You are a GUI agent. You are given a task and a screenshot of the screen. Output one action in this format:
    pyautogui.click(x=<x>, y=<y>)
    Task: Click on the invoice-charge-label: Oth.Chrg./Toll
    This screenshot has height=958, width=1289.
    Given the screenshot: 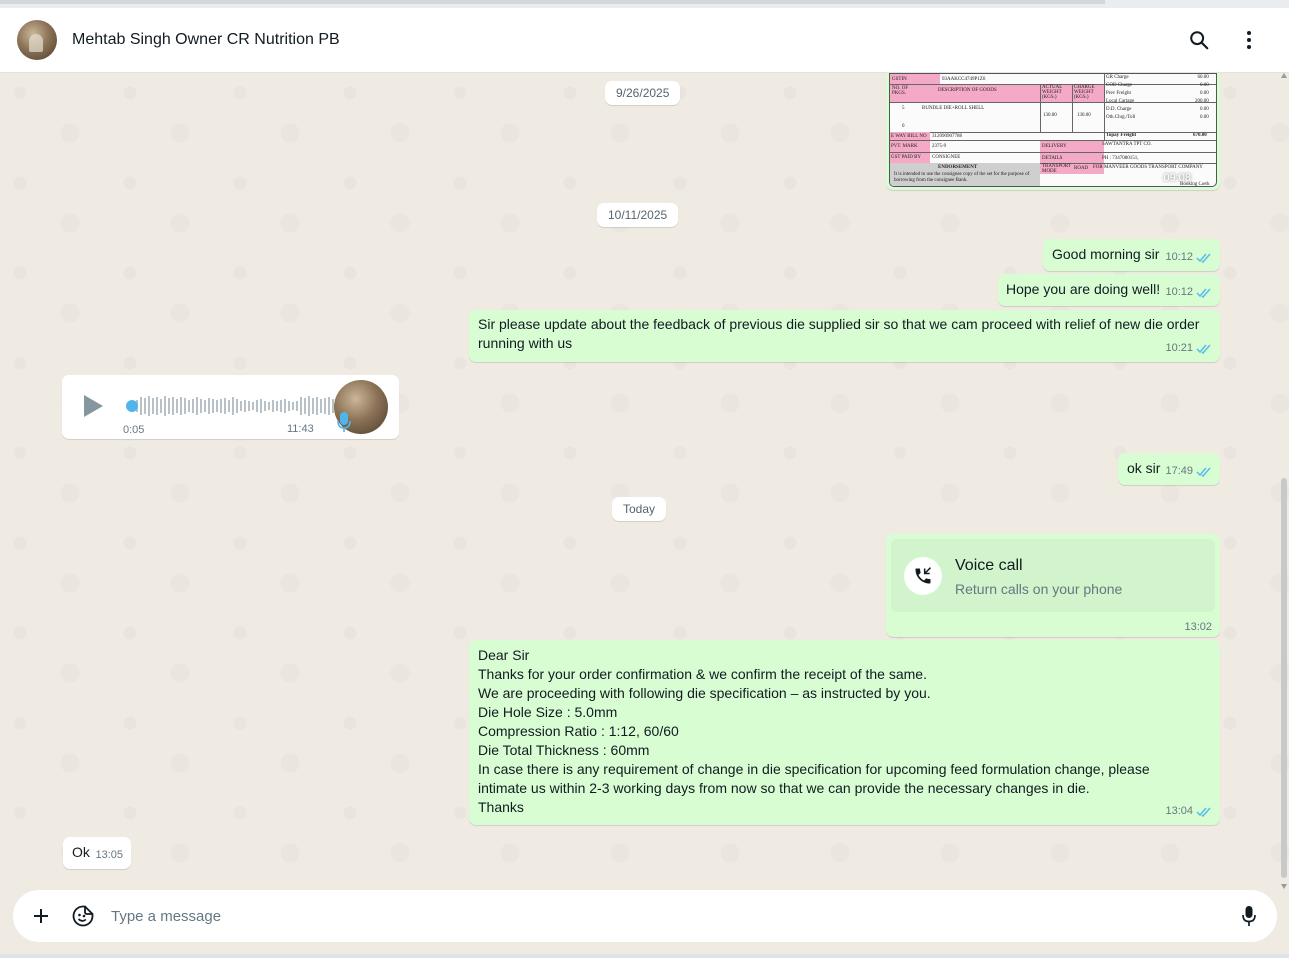 What is the action you would take?
    pyautogui.click(x=1121, y=117)
    